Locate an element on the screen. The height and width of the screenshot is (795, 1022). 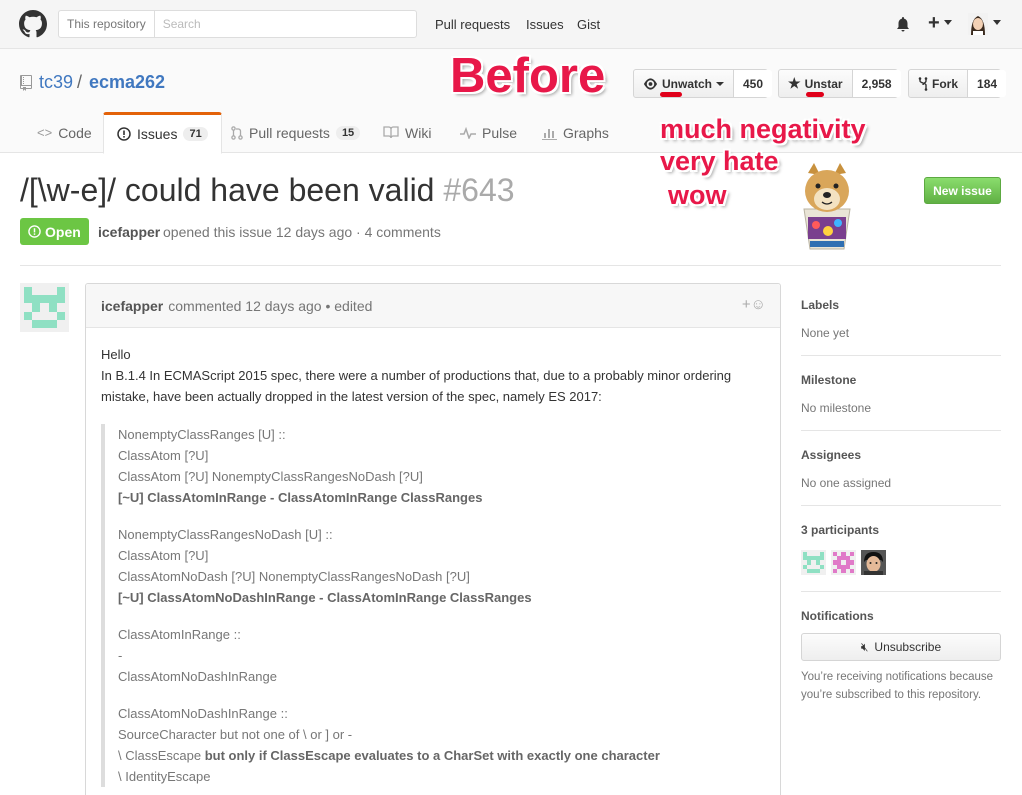
fork-button: Fork 184 is located at coordinates (957, 83).